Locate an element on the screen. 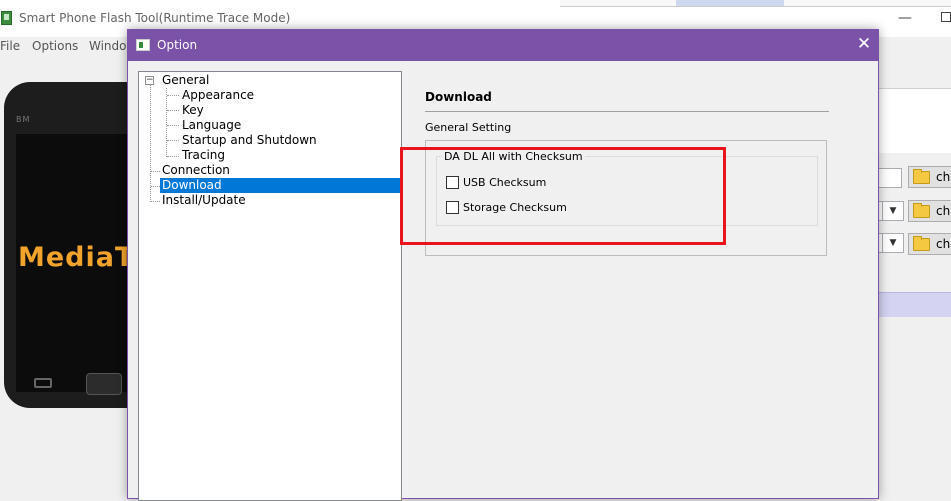 The width and height of the screenshot is (951, 501). choose-button-1: cho is located at coordinates (929, 177).